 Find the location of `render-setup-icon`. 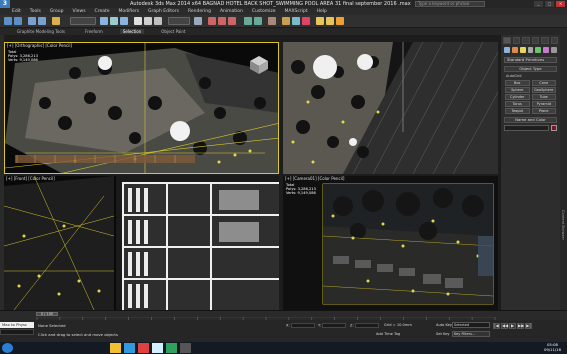

render-setup-icon is located at coordinates (320, 21).